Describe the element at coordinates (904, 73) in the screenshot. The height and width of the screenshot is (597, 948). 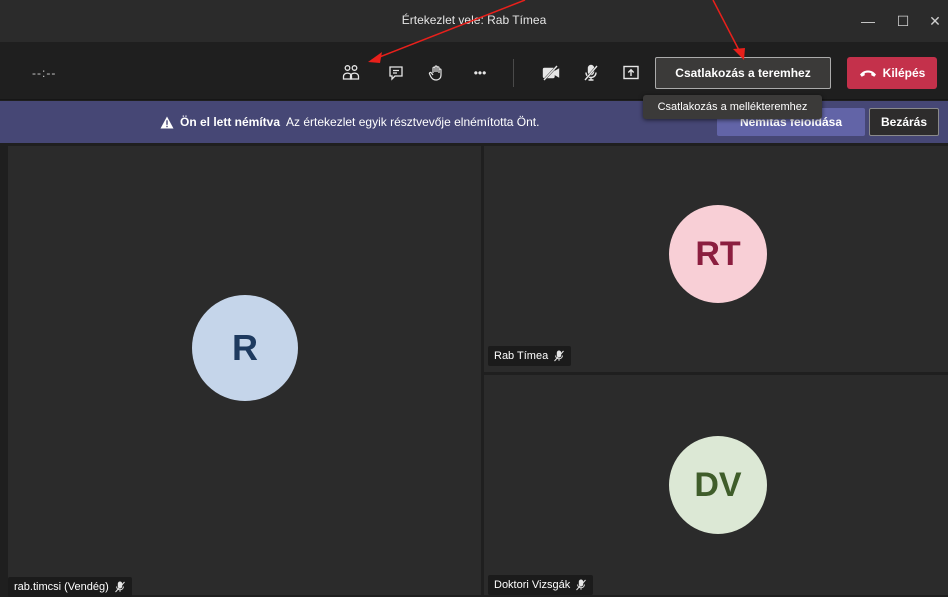
I see `leave-label: Kilépés` at that location.